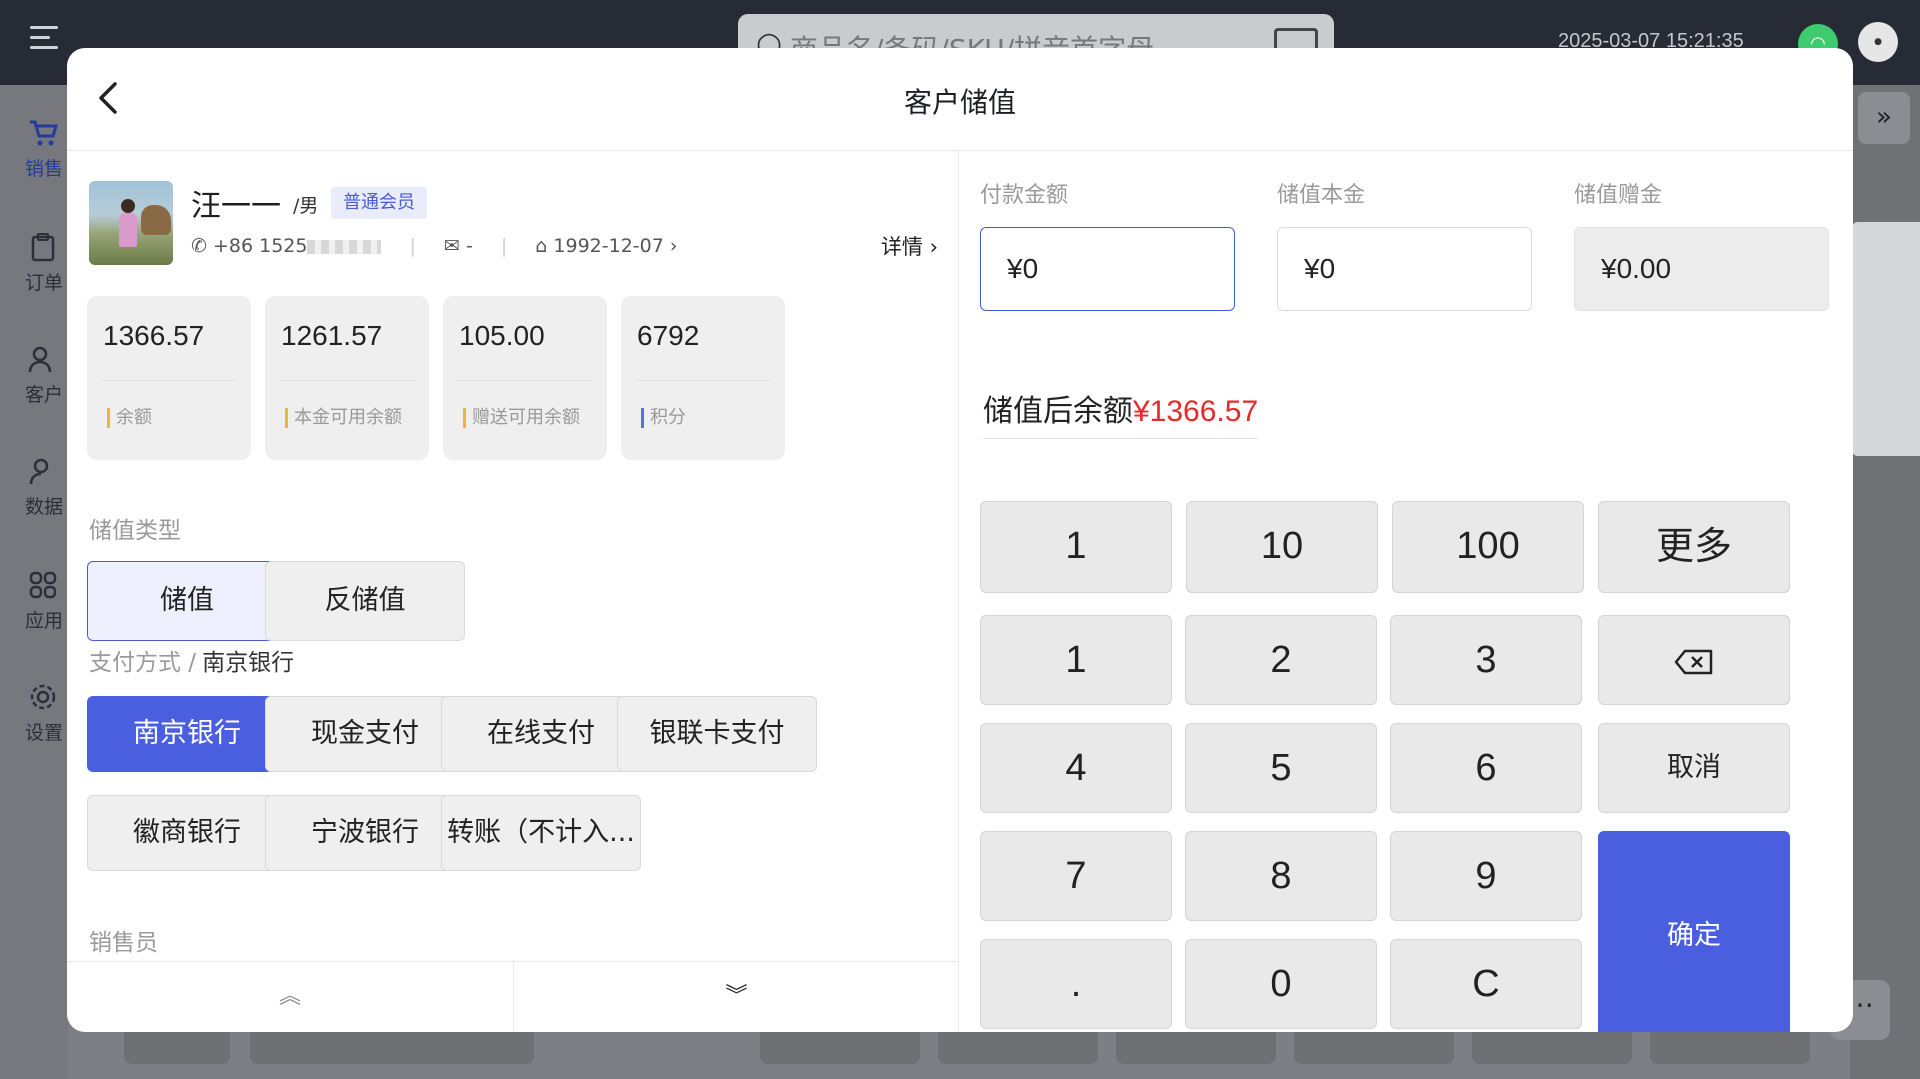 The image size is (1920, 1079). Describe the element at coordinates (43, 621) in the screenshot. I see `sidebar-item-label: 应用` at that location.